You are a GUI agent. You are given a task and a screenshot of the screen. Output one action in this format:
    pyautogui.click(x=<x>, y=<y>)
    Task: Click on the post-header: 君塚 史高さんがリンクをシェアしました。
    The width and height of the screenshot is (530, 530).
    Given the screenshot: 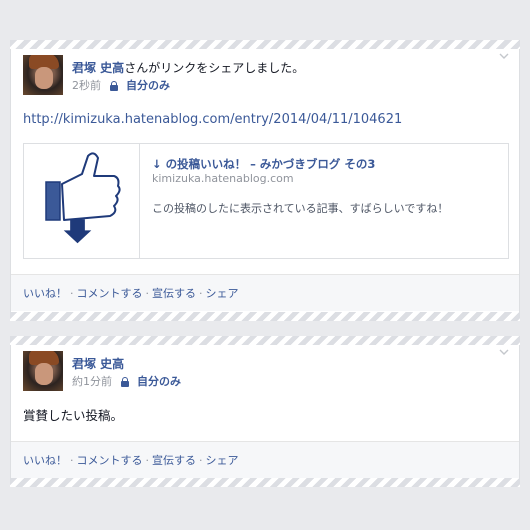 What is the action you would take?
    pyautogui.click(x=188, y=67)
    